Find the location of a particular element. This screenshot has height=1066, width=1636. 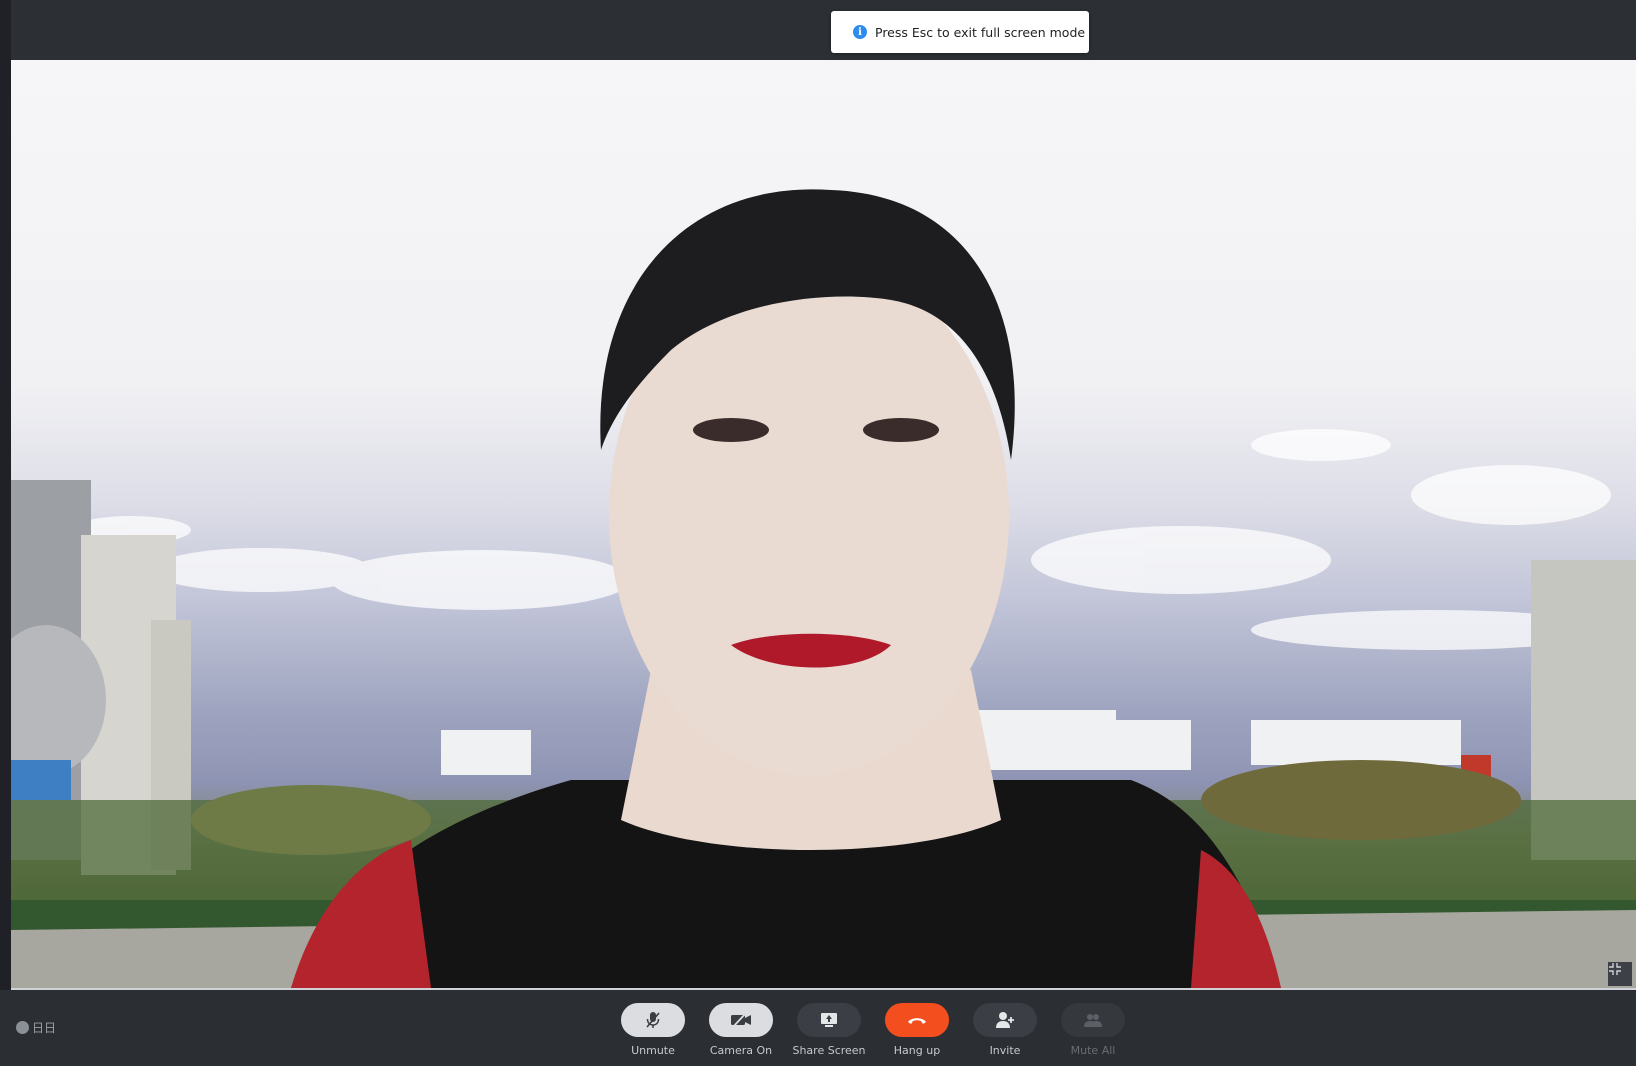

camera-off-icon is located at coordinates (741, 1020).